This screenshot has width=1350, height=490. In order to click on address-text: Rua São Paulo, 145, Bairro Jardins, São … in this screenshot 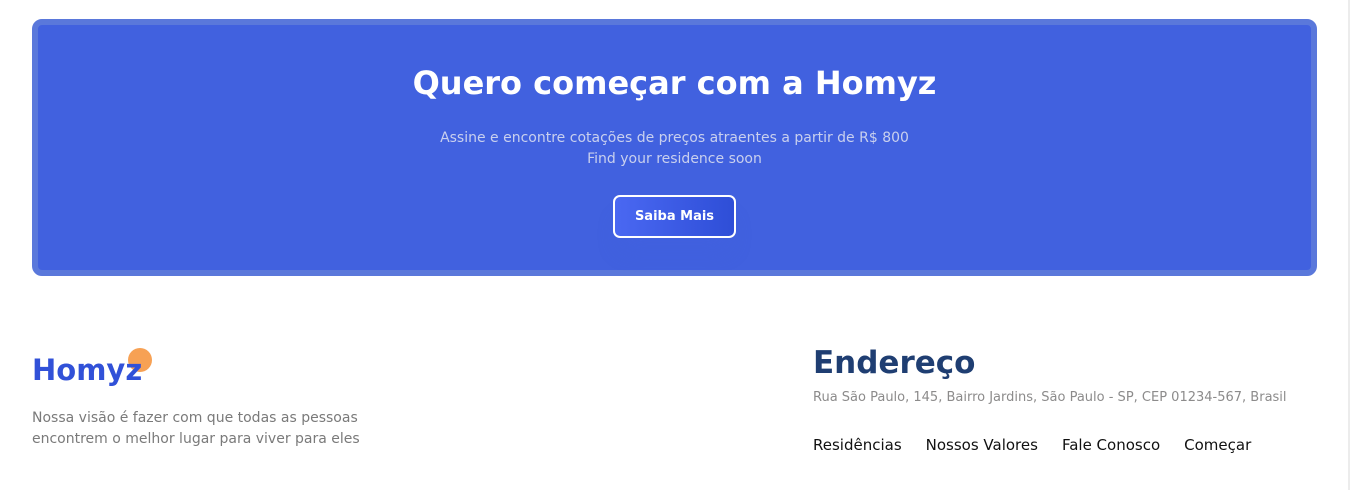, I will do `click(1050, 397)`.